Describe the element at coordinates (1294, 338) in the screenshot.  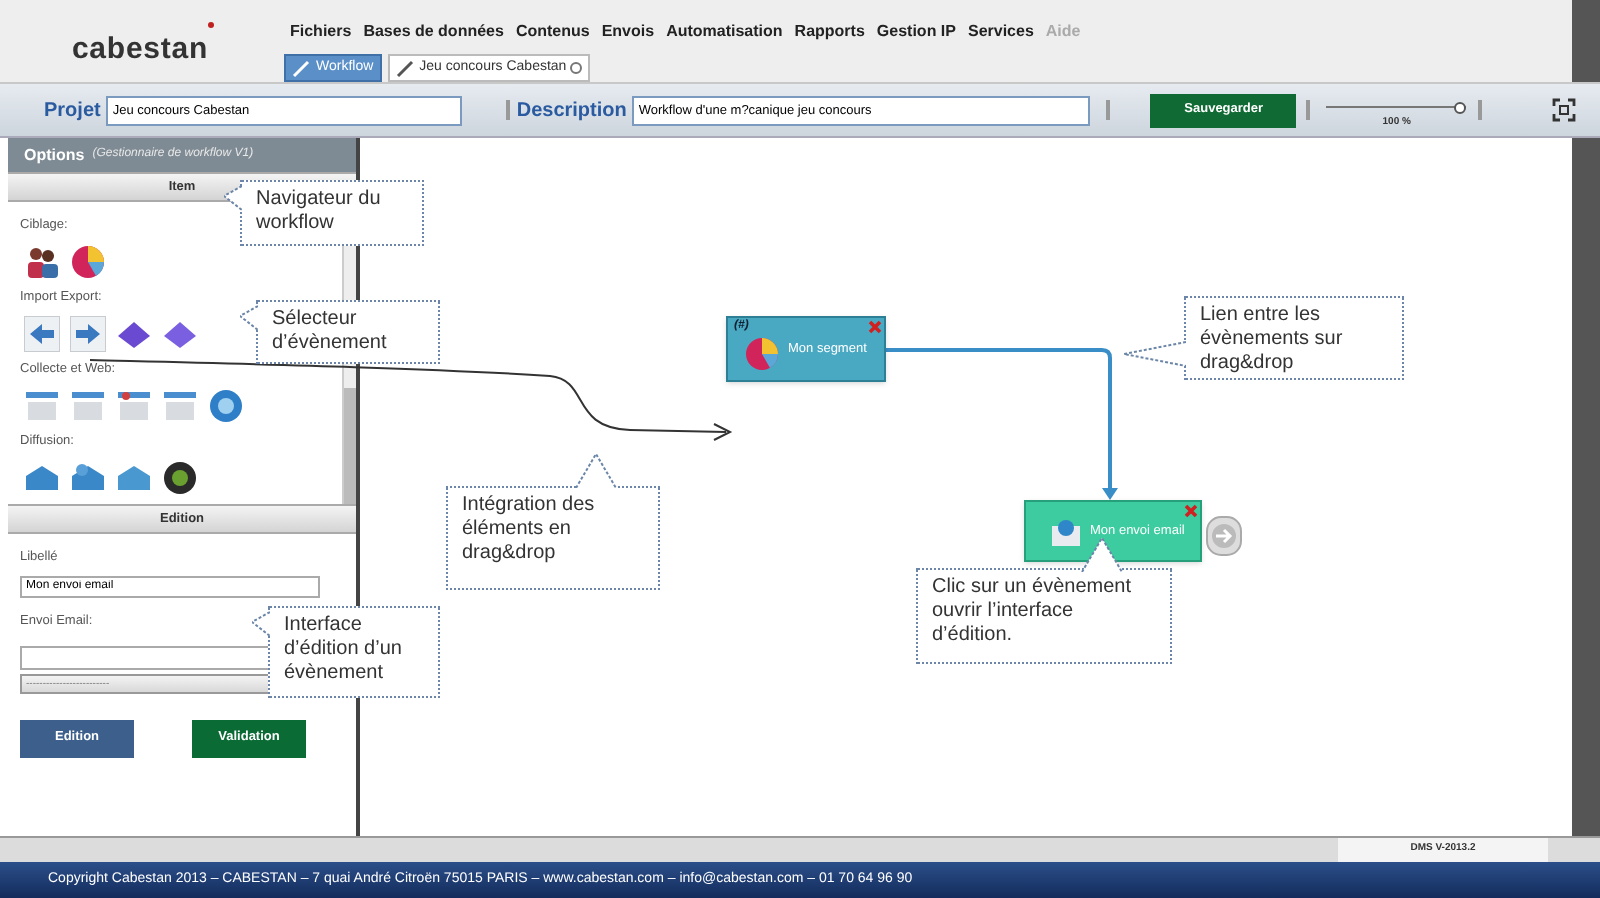
I see `callout-tooltip: Lien entre les évènements sur drag&drop` at that location.